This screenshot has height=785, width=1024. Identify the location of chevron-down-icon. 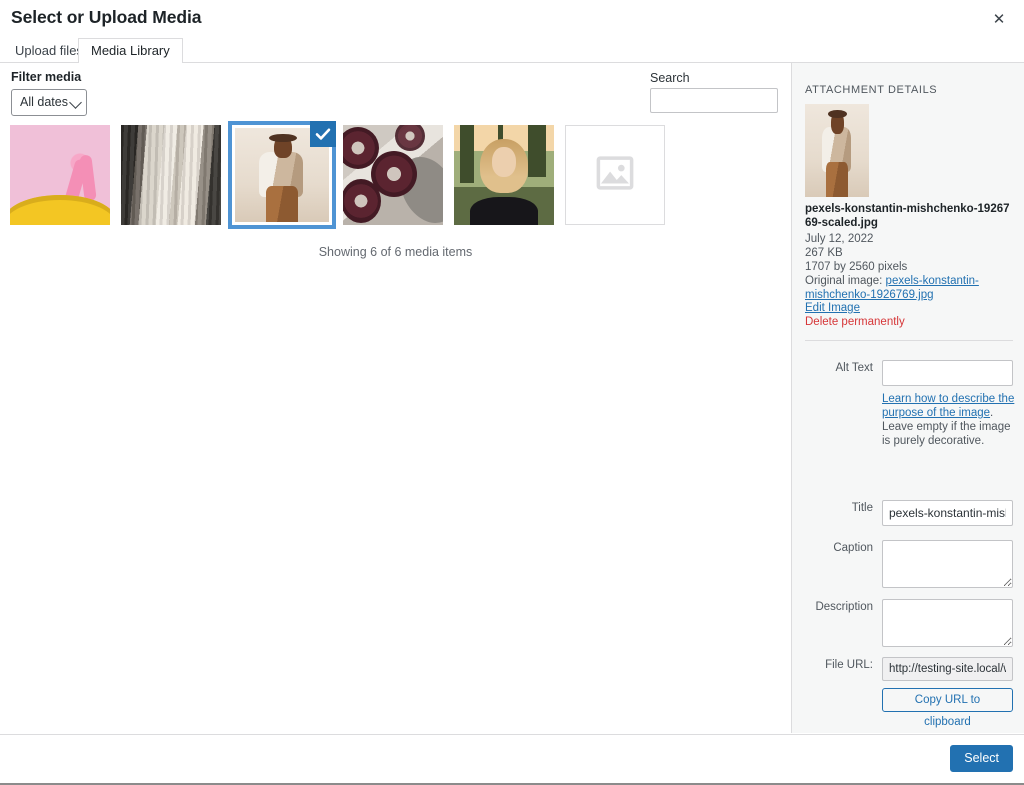
(75, 102).